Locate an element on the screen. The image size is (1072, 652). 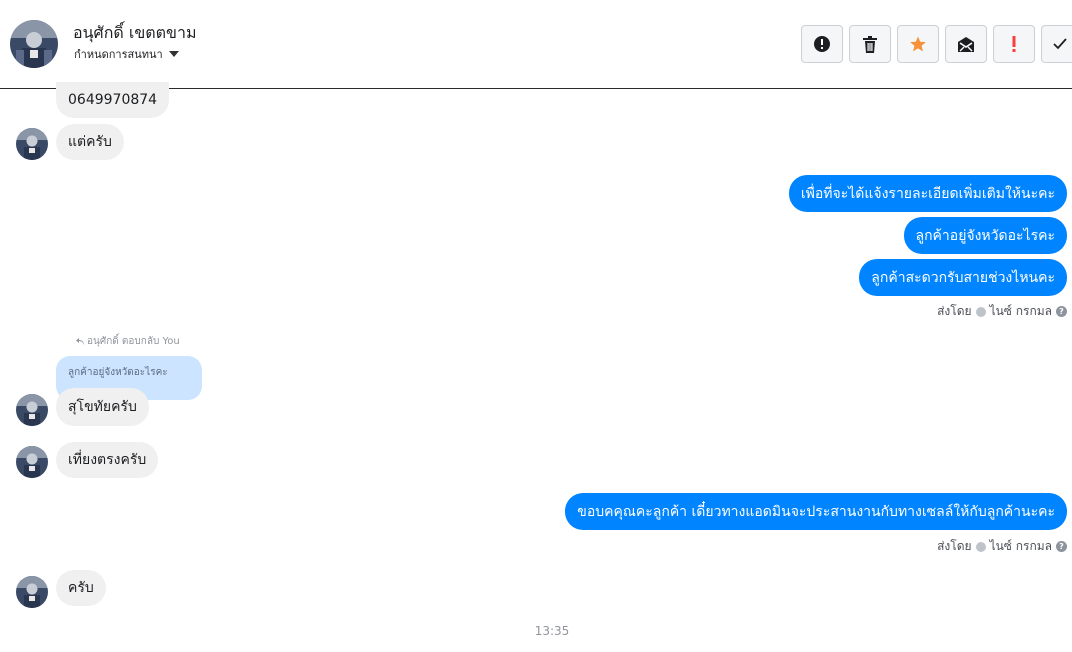
reply-context-label: อนุศักดิ์ ตอบกลับ You is located at coordinates (128, 341).